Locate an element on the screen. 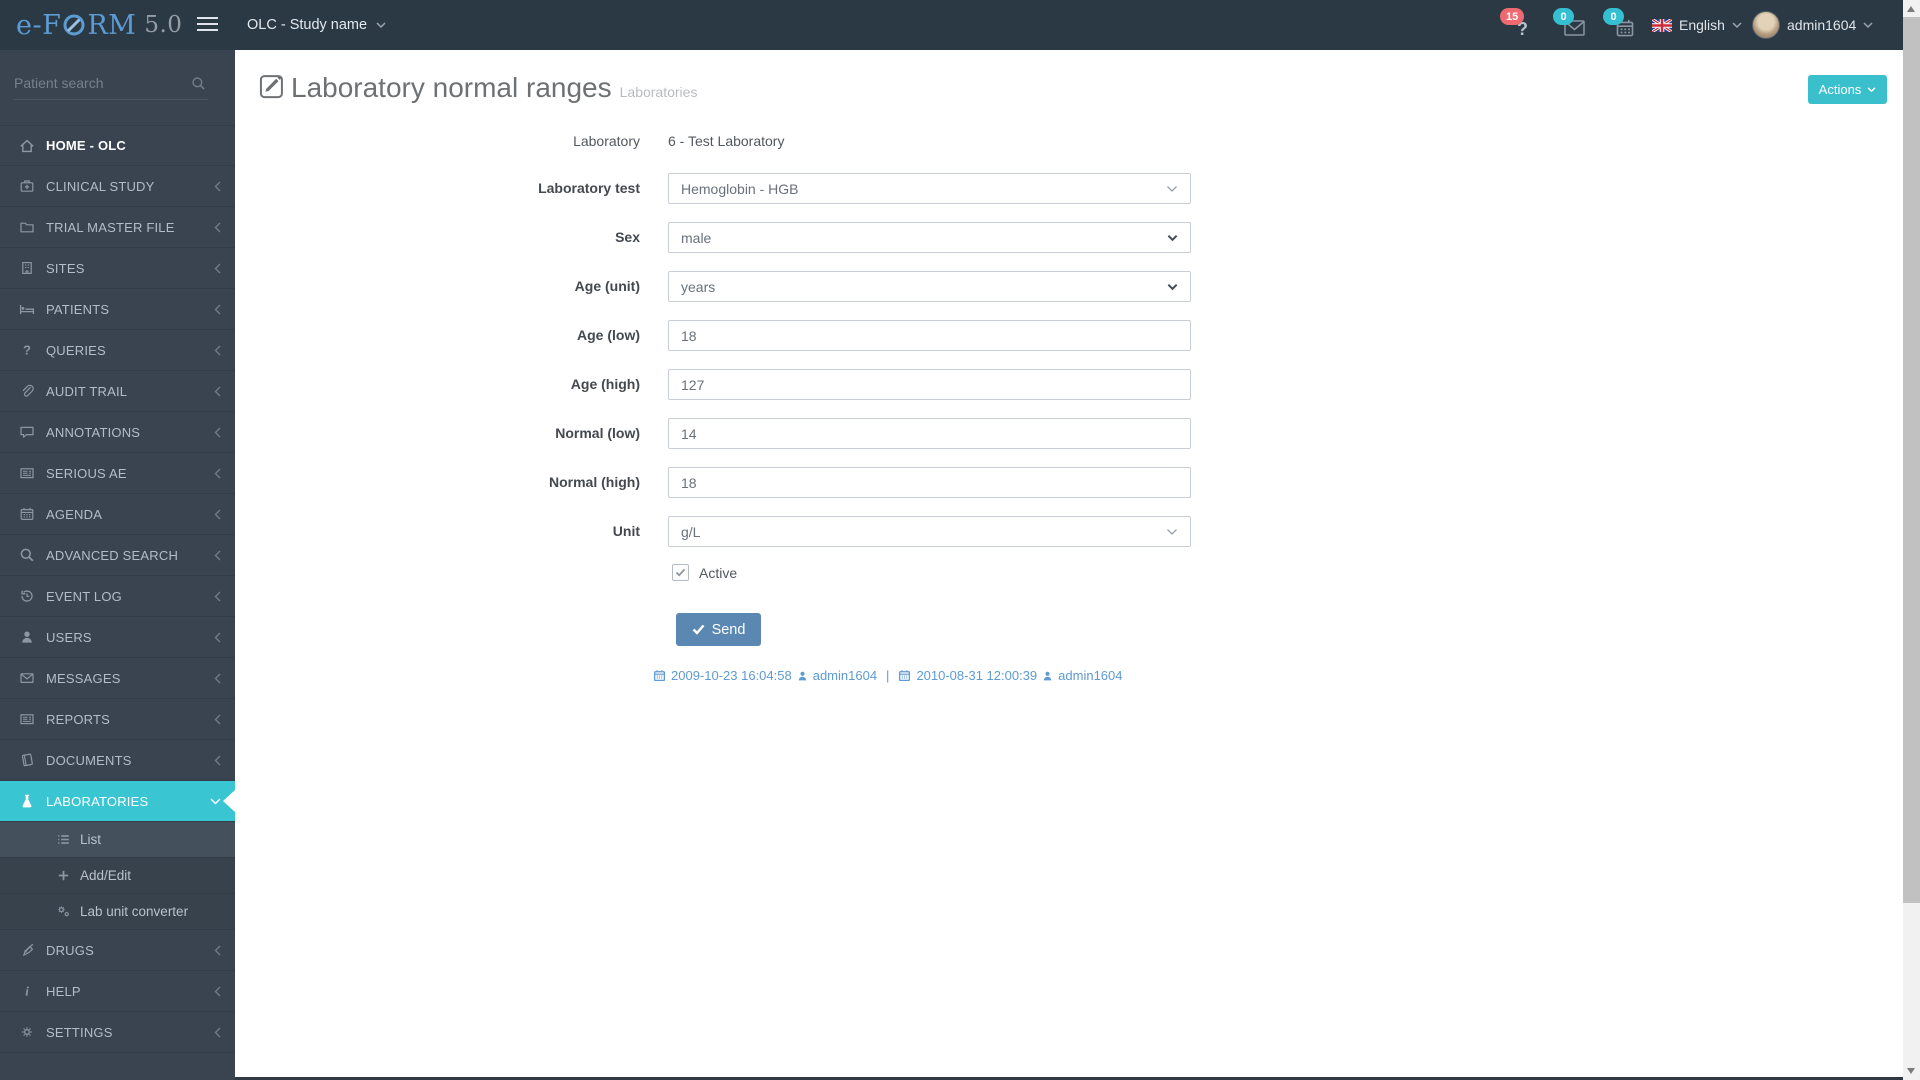 This screenshot has width=1920, height=1080. edit-pencil-square-icon is located at coordinates (272, 86).